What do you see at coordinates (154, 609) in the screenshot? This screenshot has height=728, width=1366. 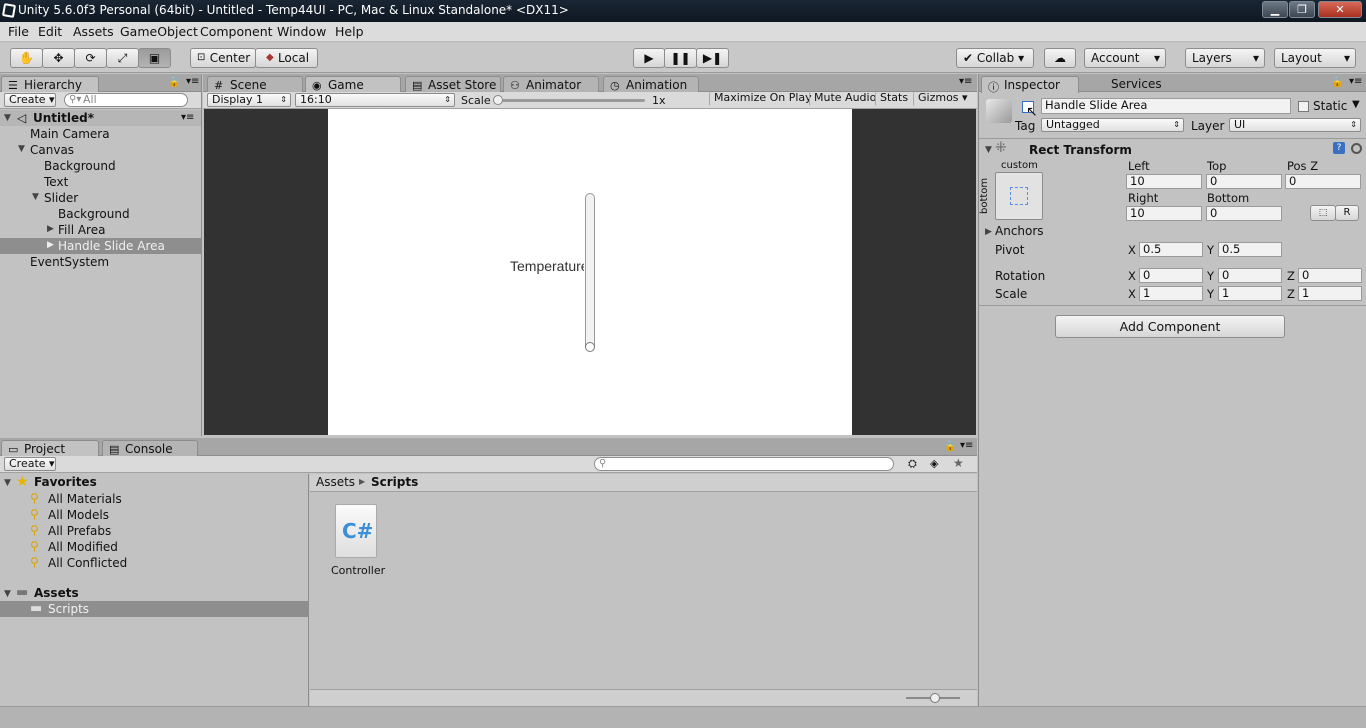 I see `scripts-folder-row: ▬ Scripts` at bounding box center [154, 609].